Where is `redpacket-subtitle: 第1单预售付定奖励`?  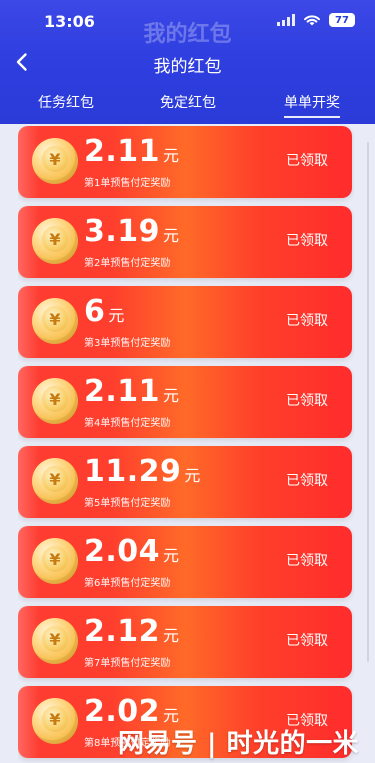
redpacket-subtitle: 第1单预售付定奖励 is located at coordinates (127, 183).